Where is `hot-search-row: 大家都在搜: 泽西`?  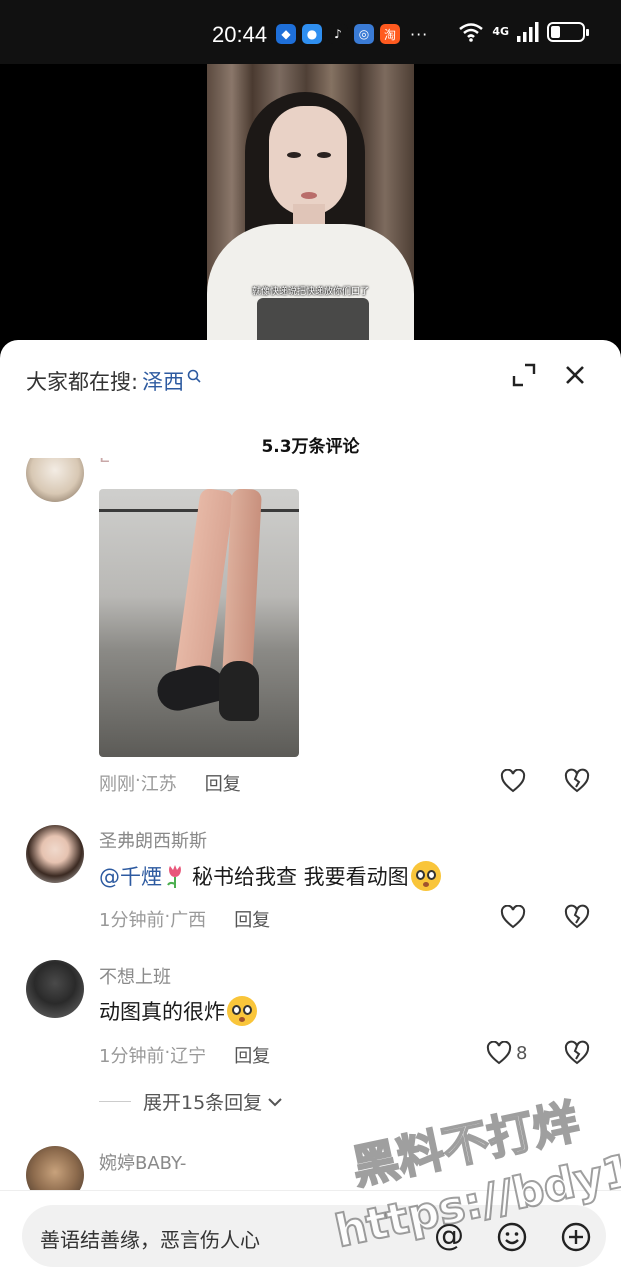
hot-search-row: 大家都在搜: 泽西 is located at coordinates (114, 381).